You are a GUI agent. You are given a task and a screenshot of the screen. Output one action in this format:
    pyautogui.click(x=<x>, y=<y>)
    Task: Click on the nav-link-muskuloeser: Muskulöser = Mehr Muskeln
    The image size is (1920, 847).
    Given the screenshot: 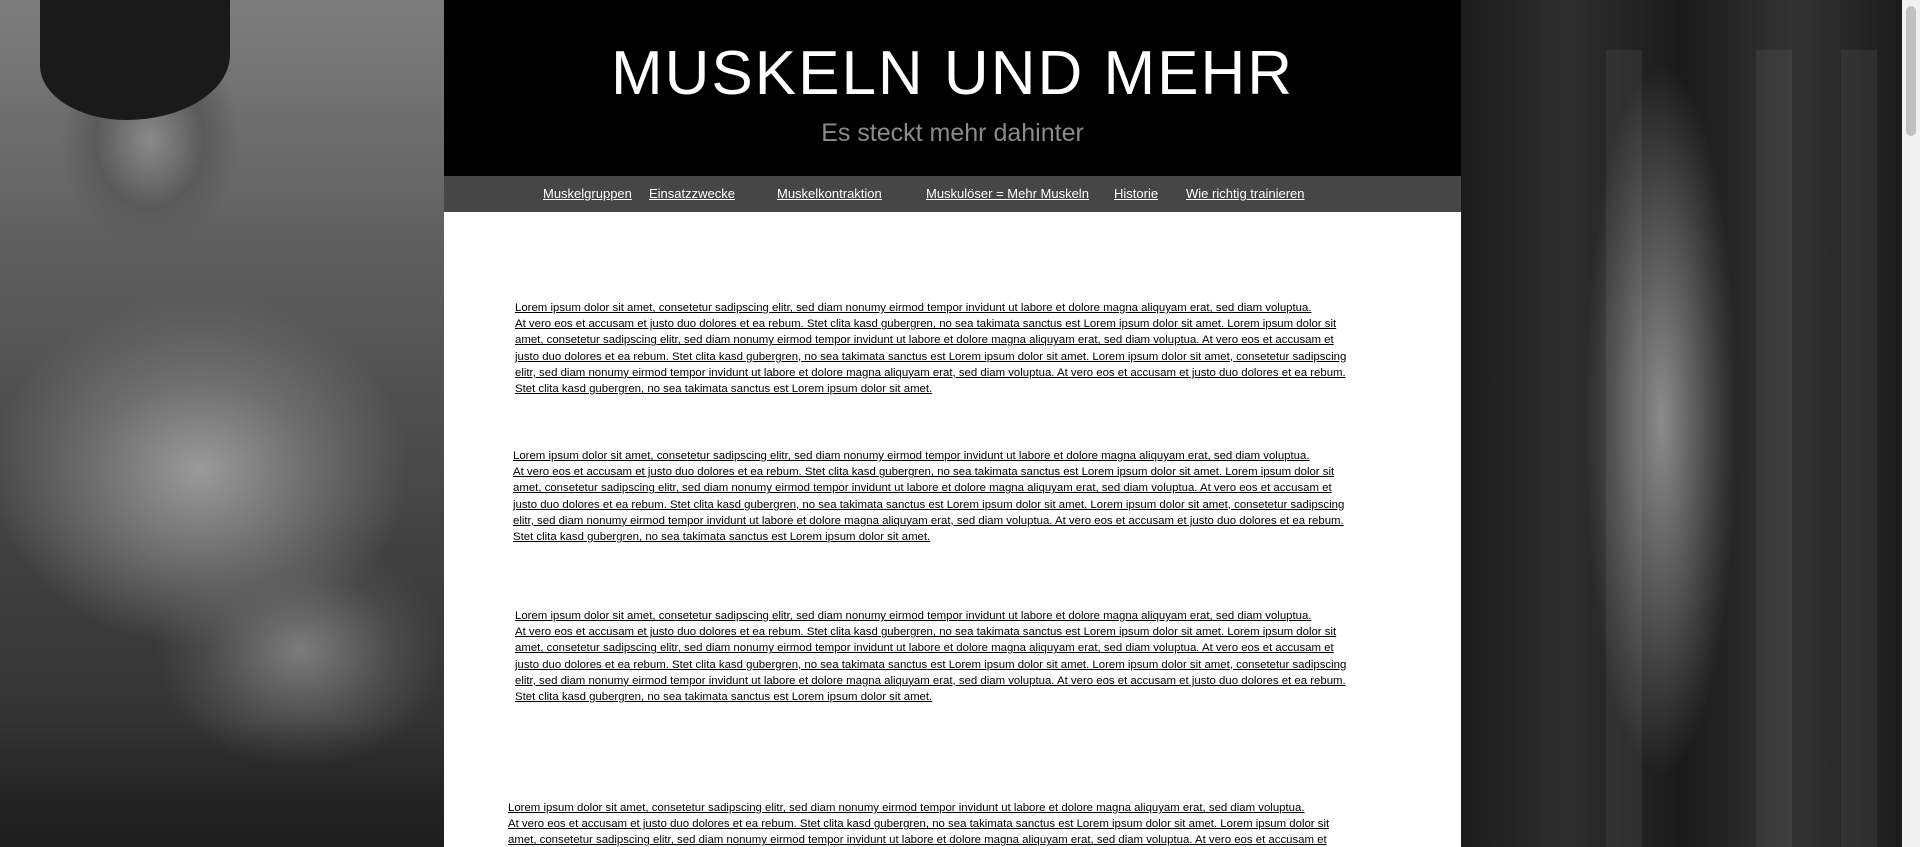 What is the action you would take?
    pyautogui.click(x=1007, y=194)
    